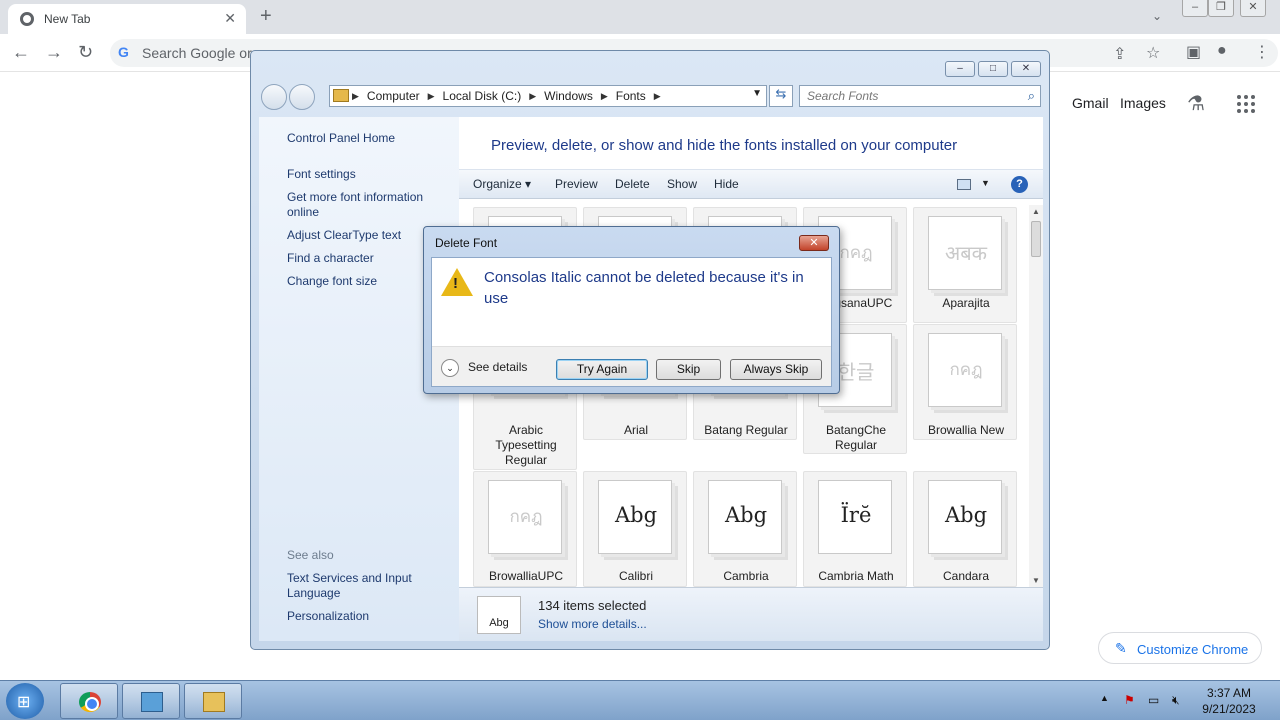 The width and height of the screenshot is (1280, 720). Describe the element at coordinates (568, 96) in the screenshot. I see `breadcrumb-windows: Windows` at that location.